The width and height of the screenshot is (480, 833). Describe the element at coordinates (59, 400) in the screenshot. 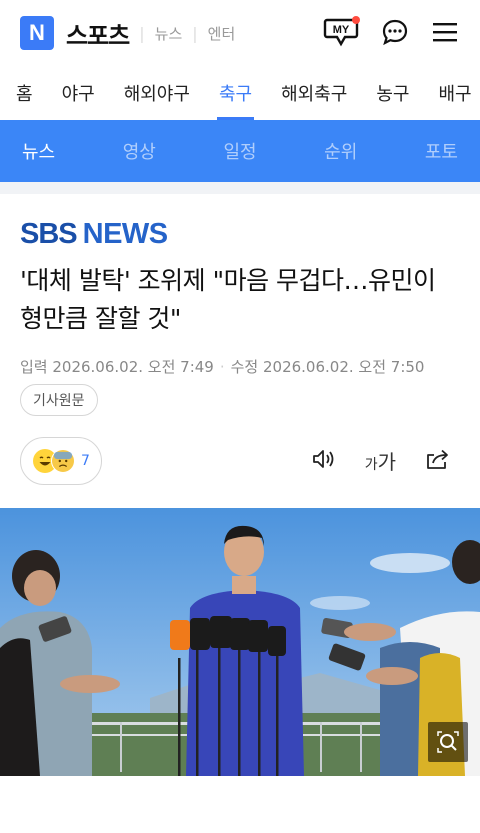

I see `original-article-button: 기사원문` at that location.